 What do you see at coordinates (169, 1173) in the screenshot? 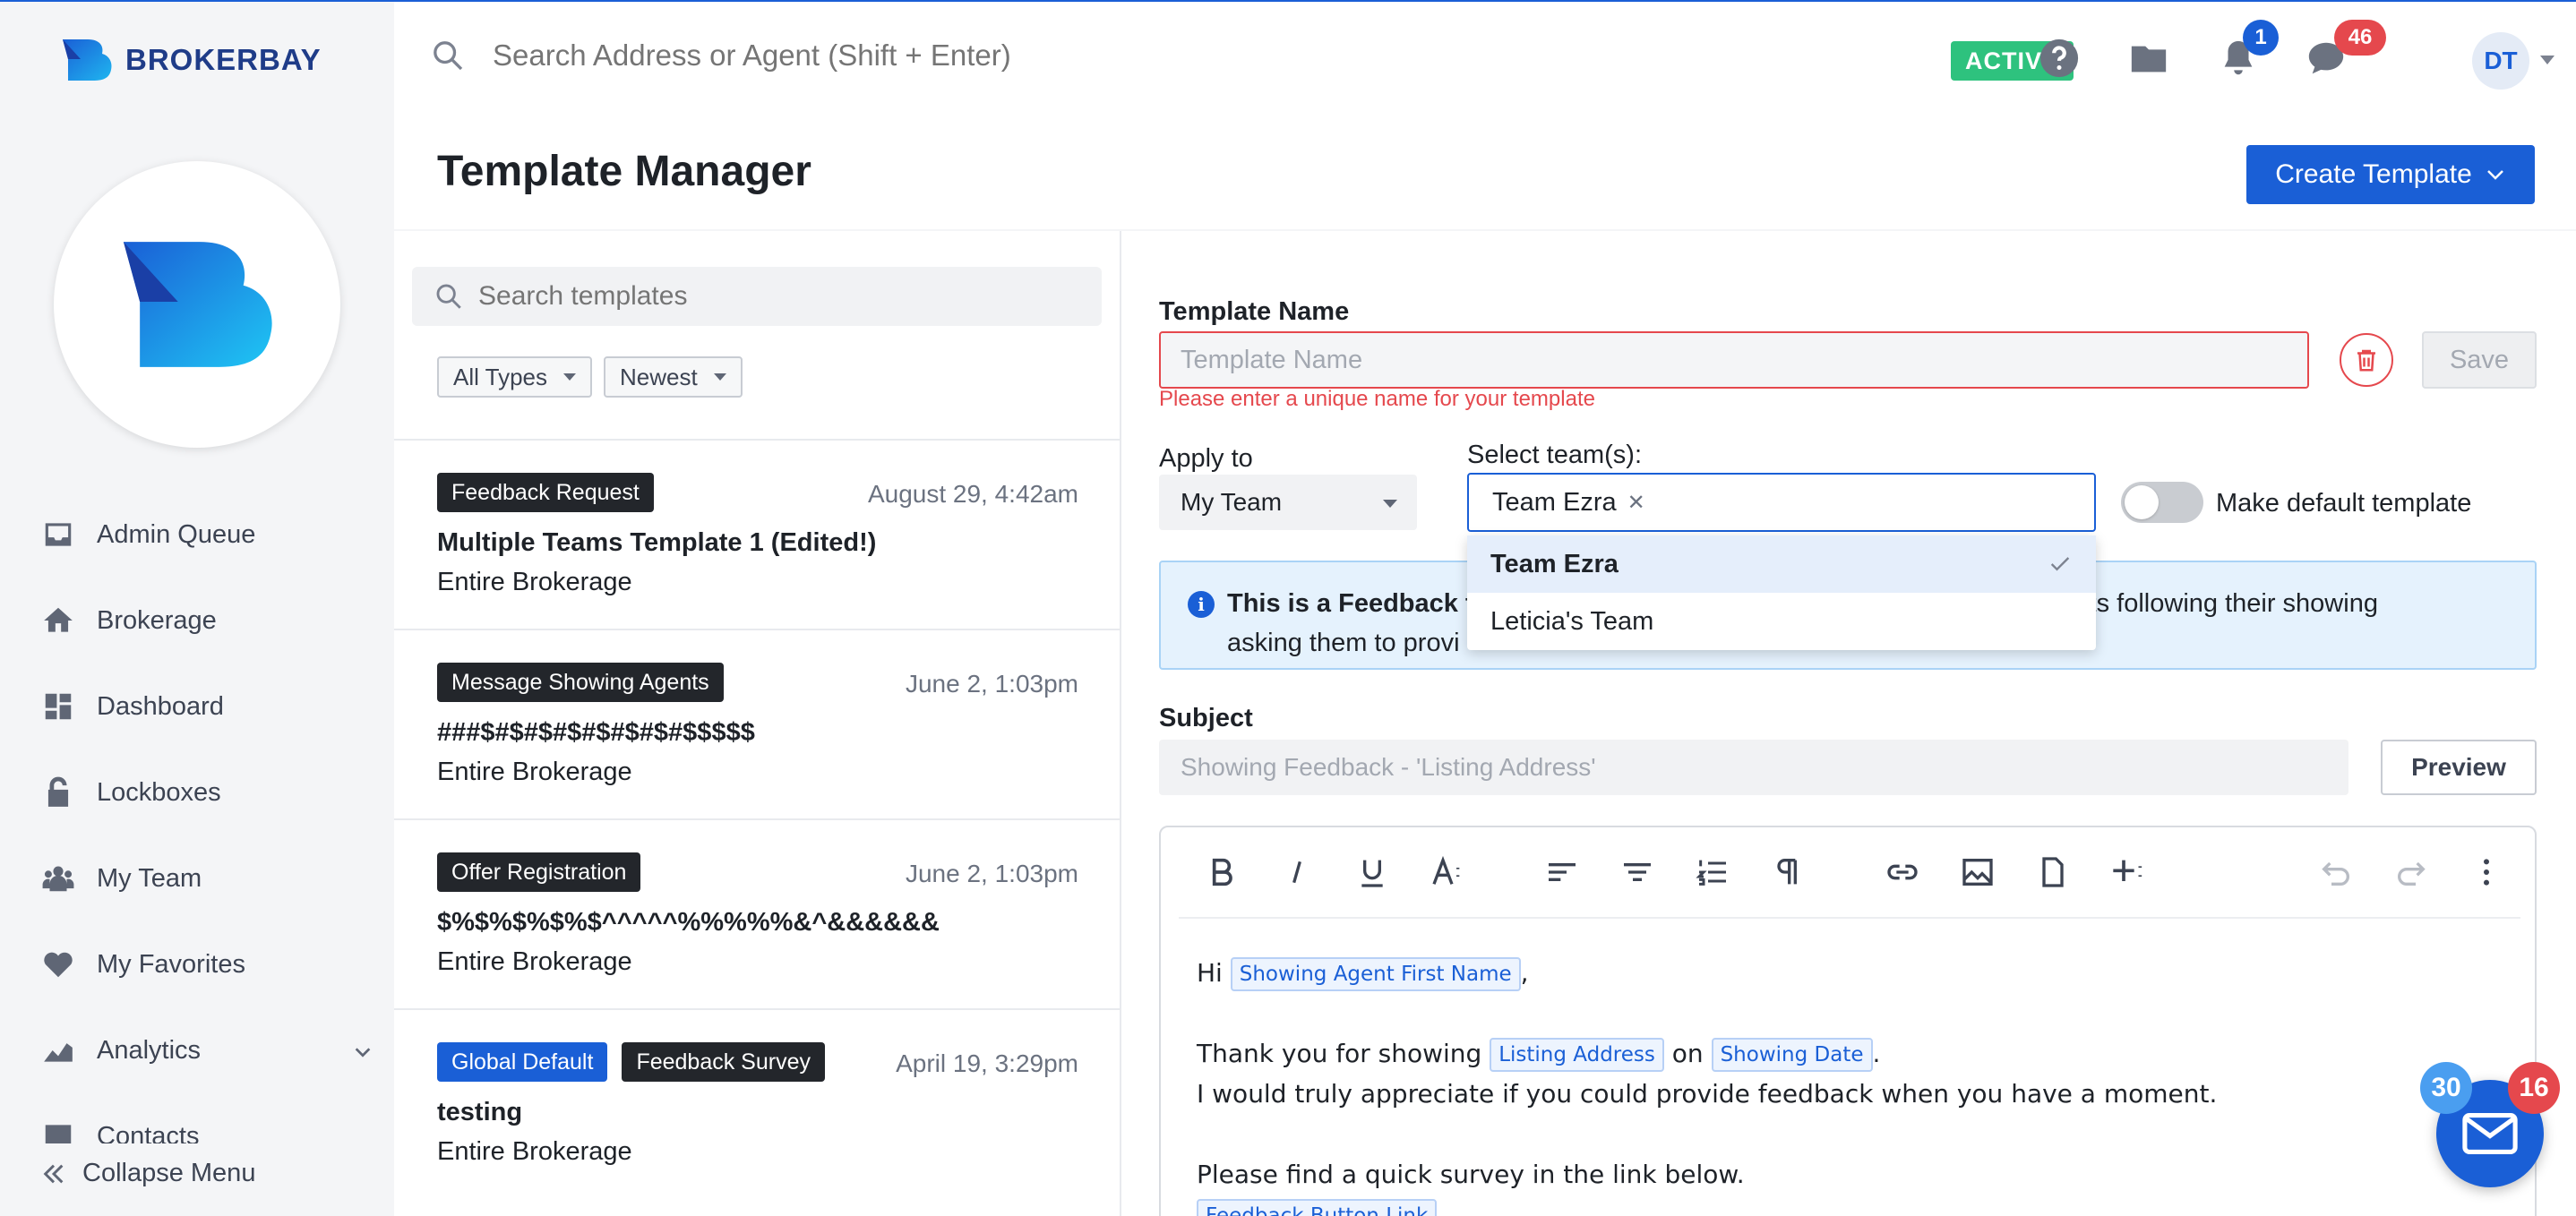
I see `collapse-menu-label: Collapse Menu` at bounding box center [169, 1173].